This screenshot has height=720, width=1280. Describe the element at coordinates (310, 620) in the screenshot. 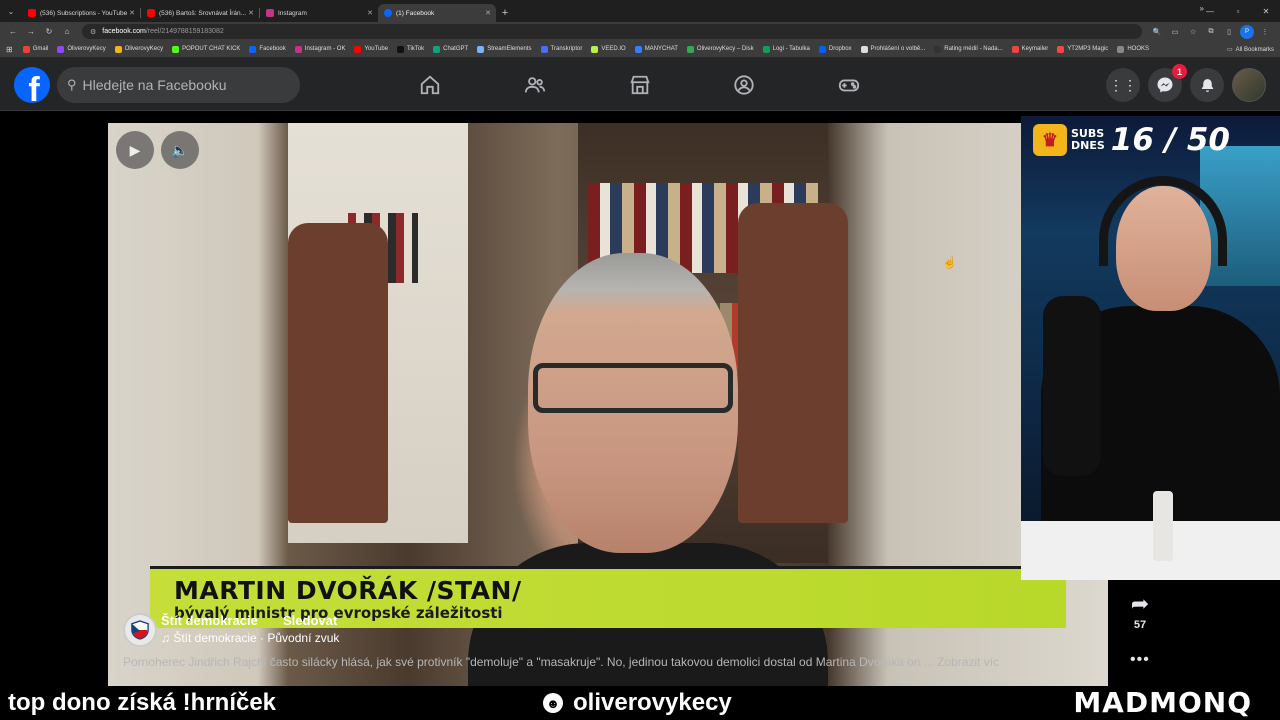

I see `follow-button: Sledovat` at that location.